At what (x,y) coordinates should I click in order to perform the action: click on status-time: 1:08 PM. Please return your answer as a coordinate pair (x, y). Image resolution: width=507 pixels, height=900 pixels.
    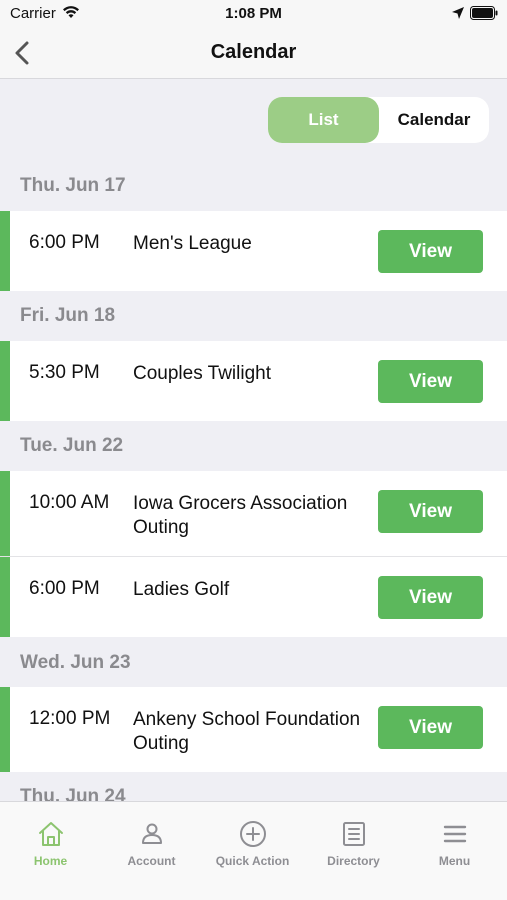
    Looking at the image, I should click on (253, 13).